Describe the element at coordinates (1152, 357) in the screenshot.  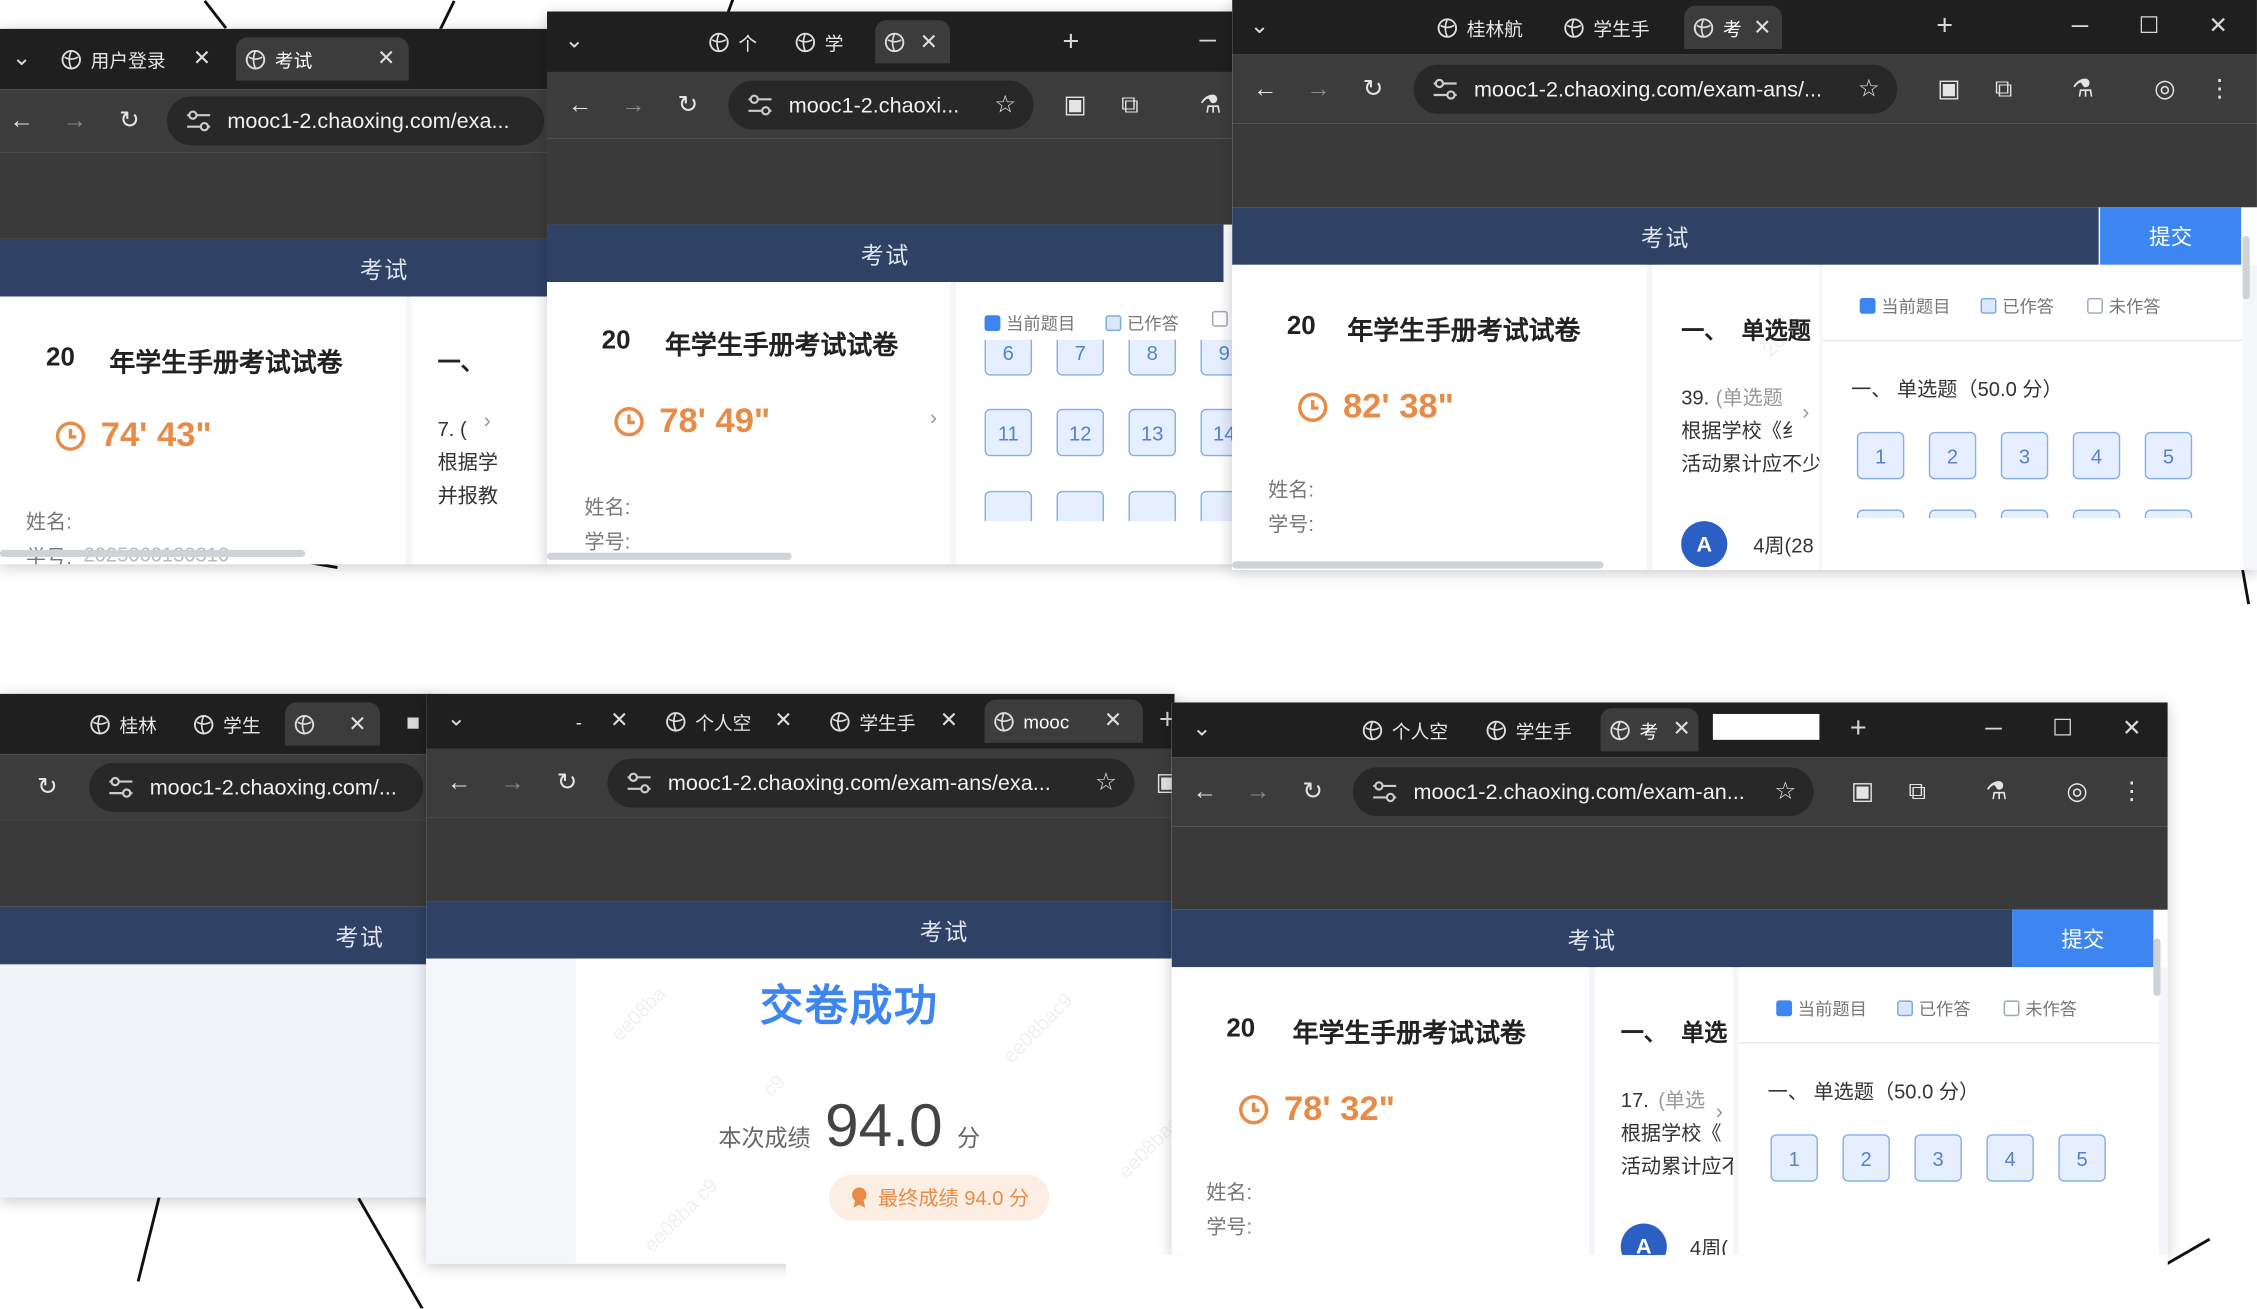
I see `question-button-8: 8` at that location.